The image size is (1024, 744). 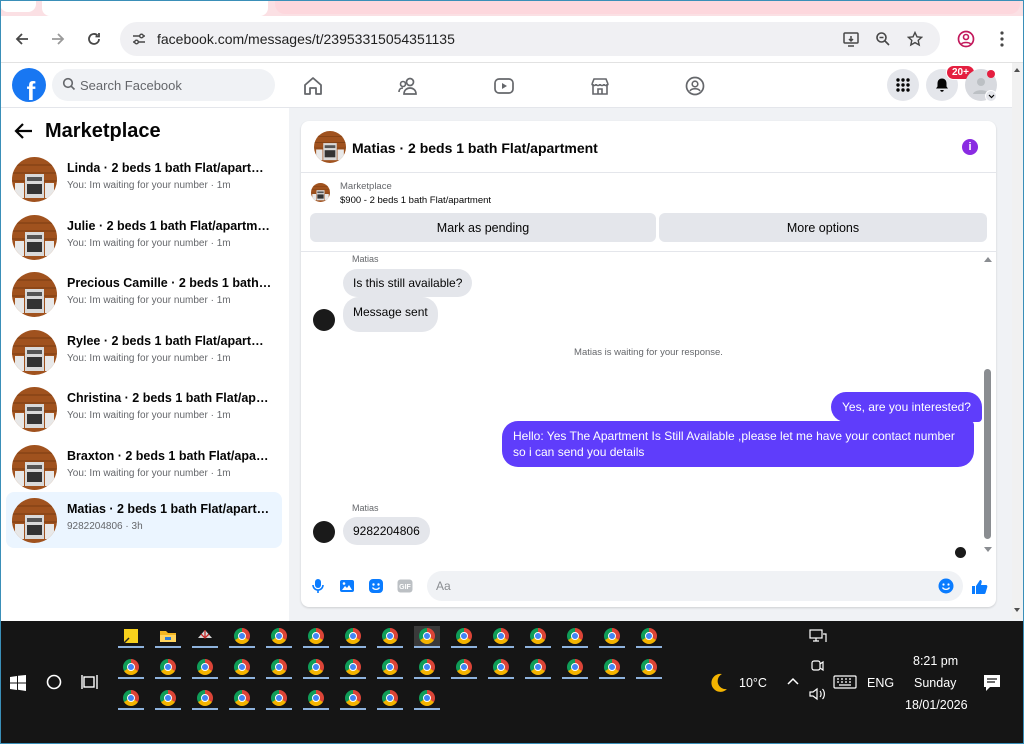 What do you see at coordinates (18, 683) in the screenshot?
I see `windows-start-icon` at bounding box center [18, 683].